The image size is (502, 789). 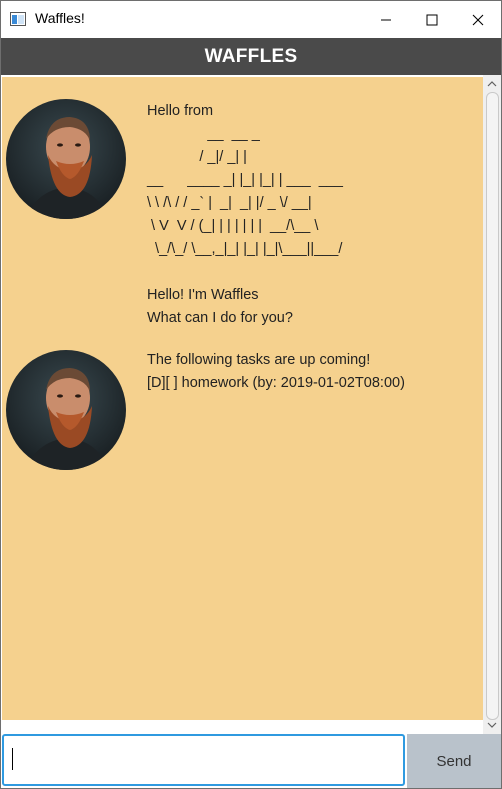 I want to click on minimize-button, so click(x=386, y=19).